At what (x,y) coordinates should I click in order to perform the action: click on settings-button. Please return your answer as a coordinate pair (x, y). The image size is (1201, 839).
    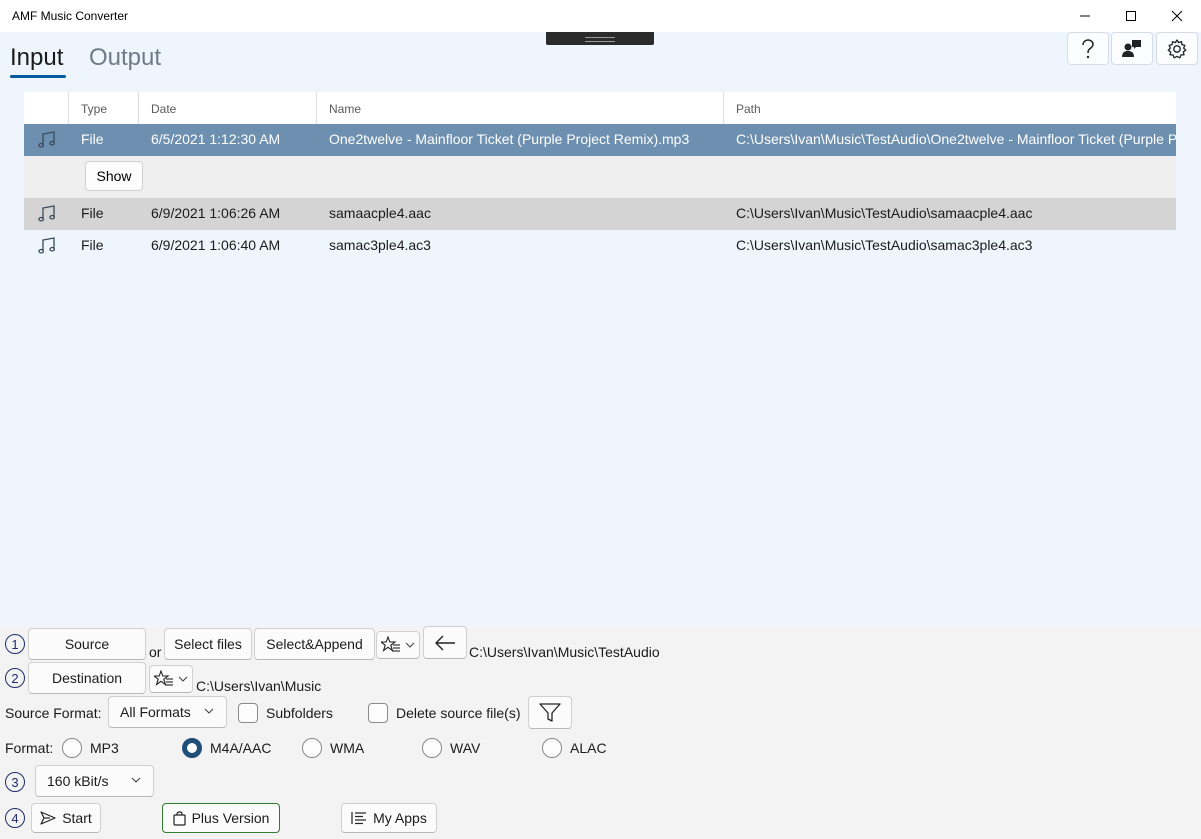
    Looking at the image, I should click on (1177, 48).